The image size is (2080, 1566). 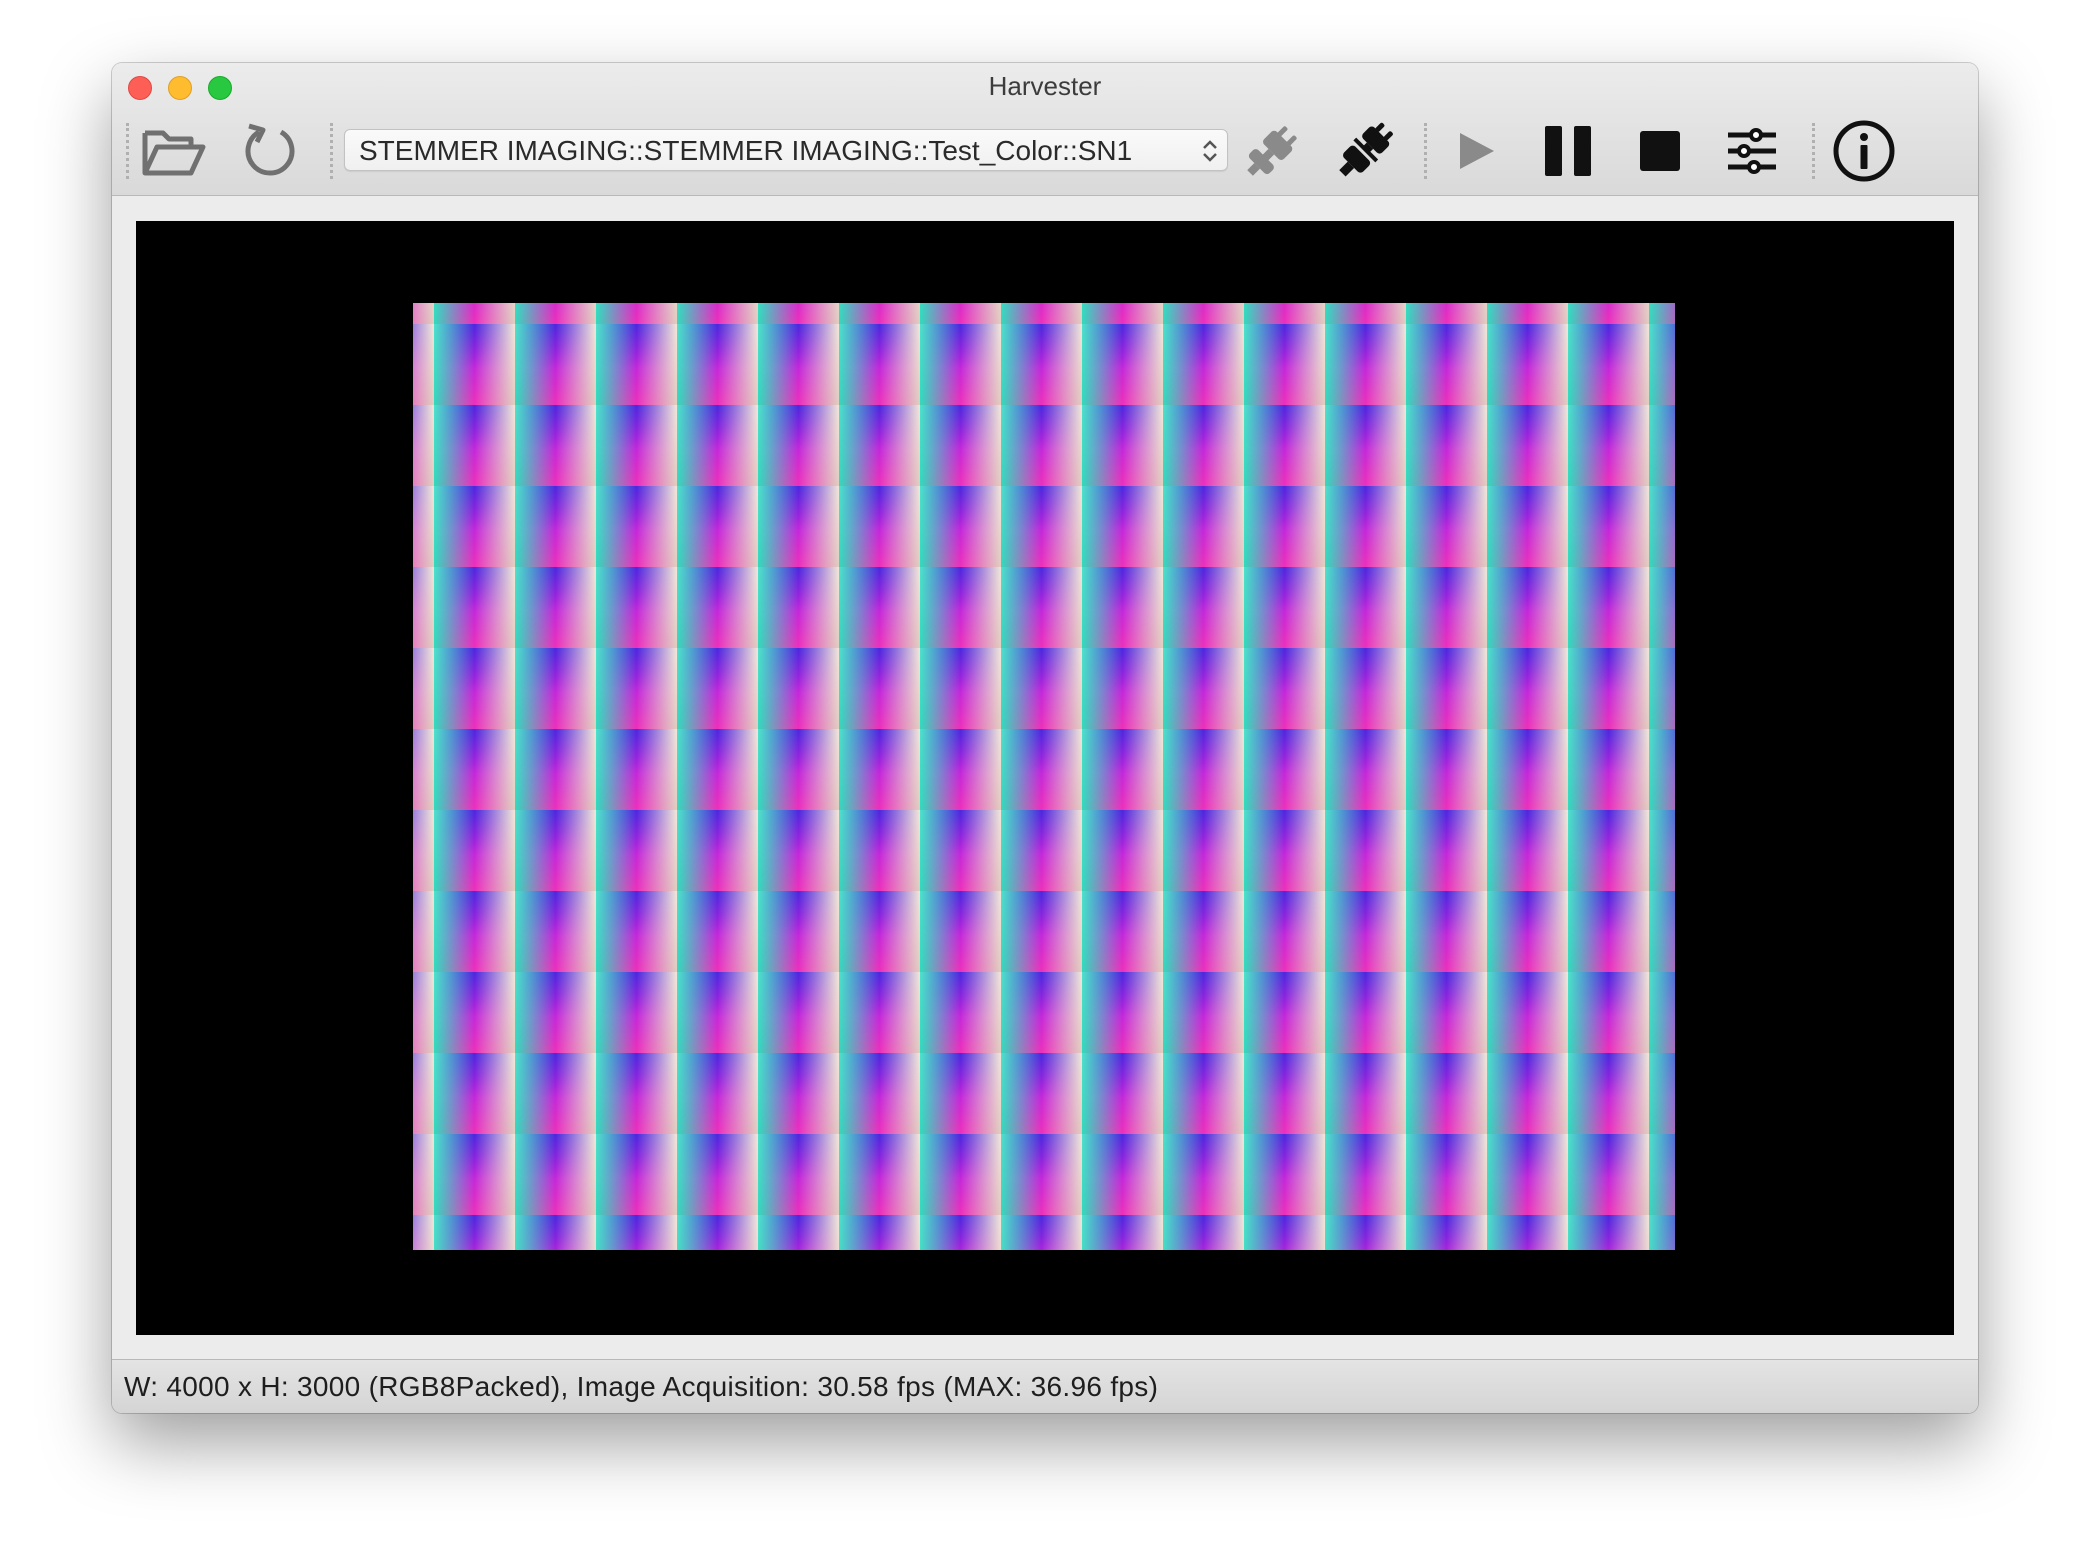 I want to click on plug-disconnect-icon, so click(x=1364, y=151).